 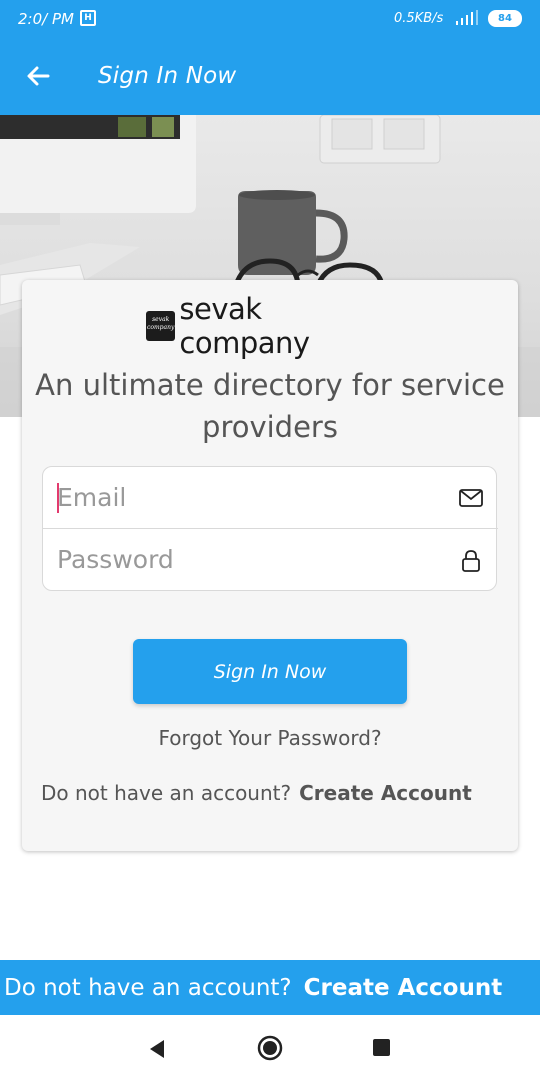 What do you see at coordinates (167, 76) in the screenshot?
I see `page-title: Sign In Now` at bounding box center [167, 76].